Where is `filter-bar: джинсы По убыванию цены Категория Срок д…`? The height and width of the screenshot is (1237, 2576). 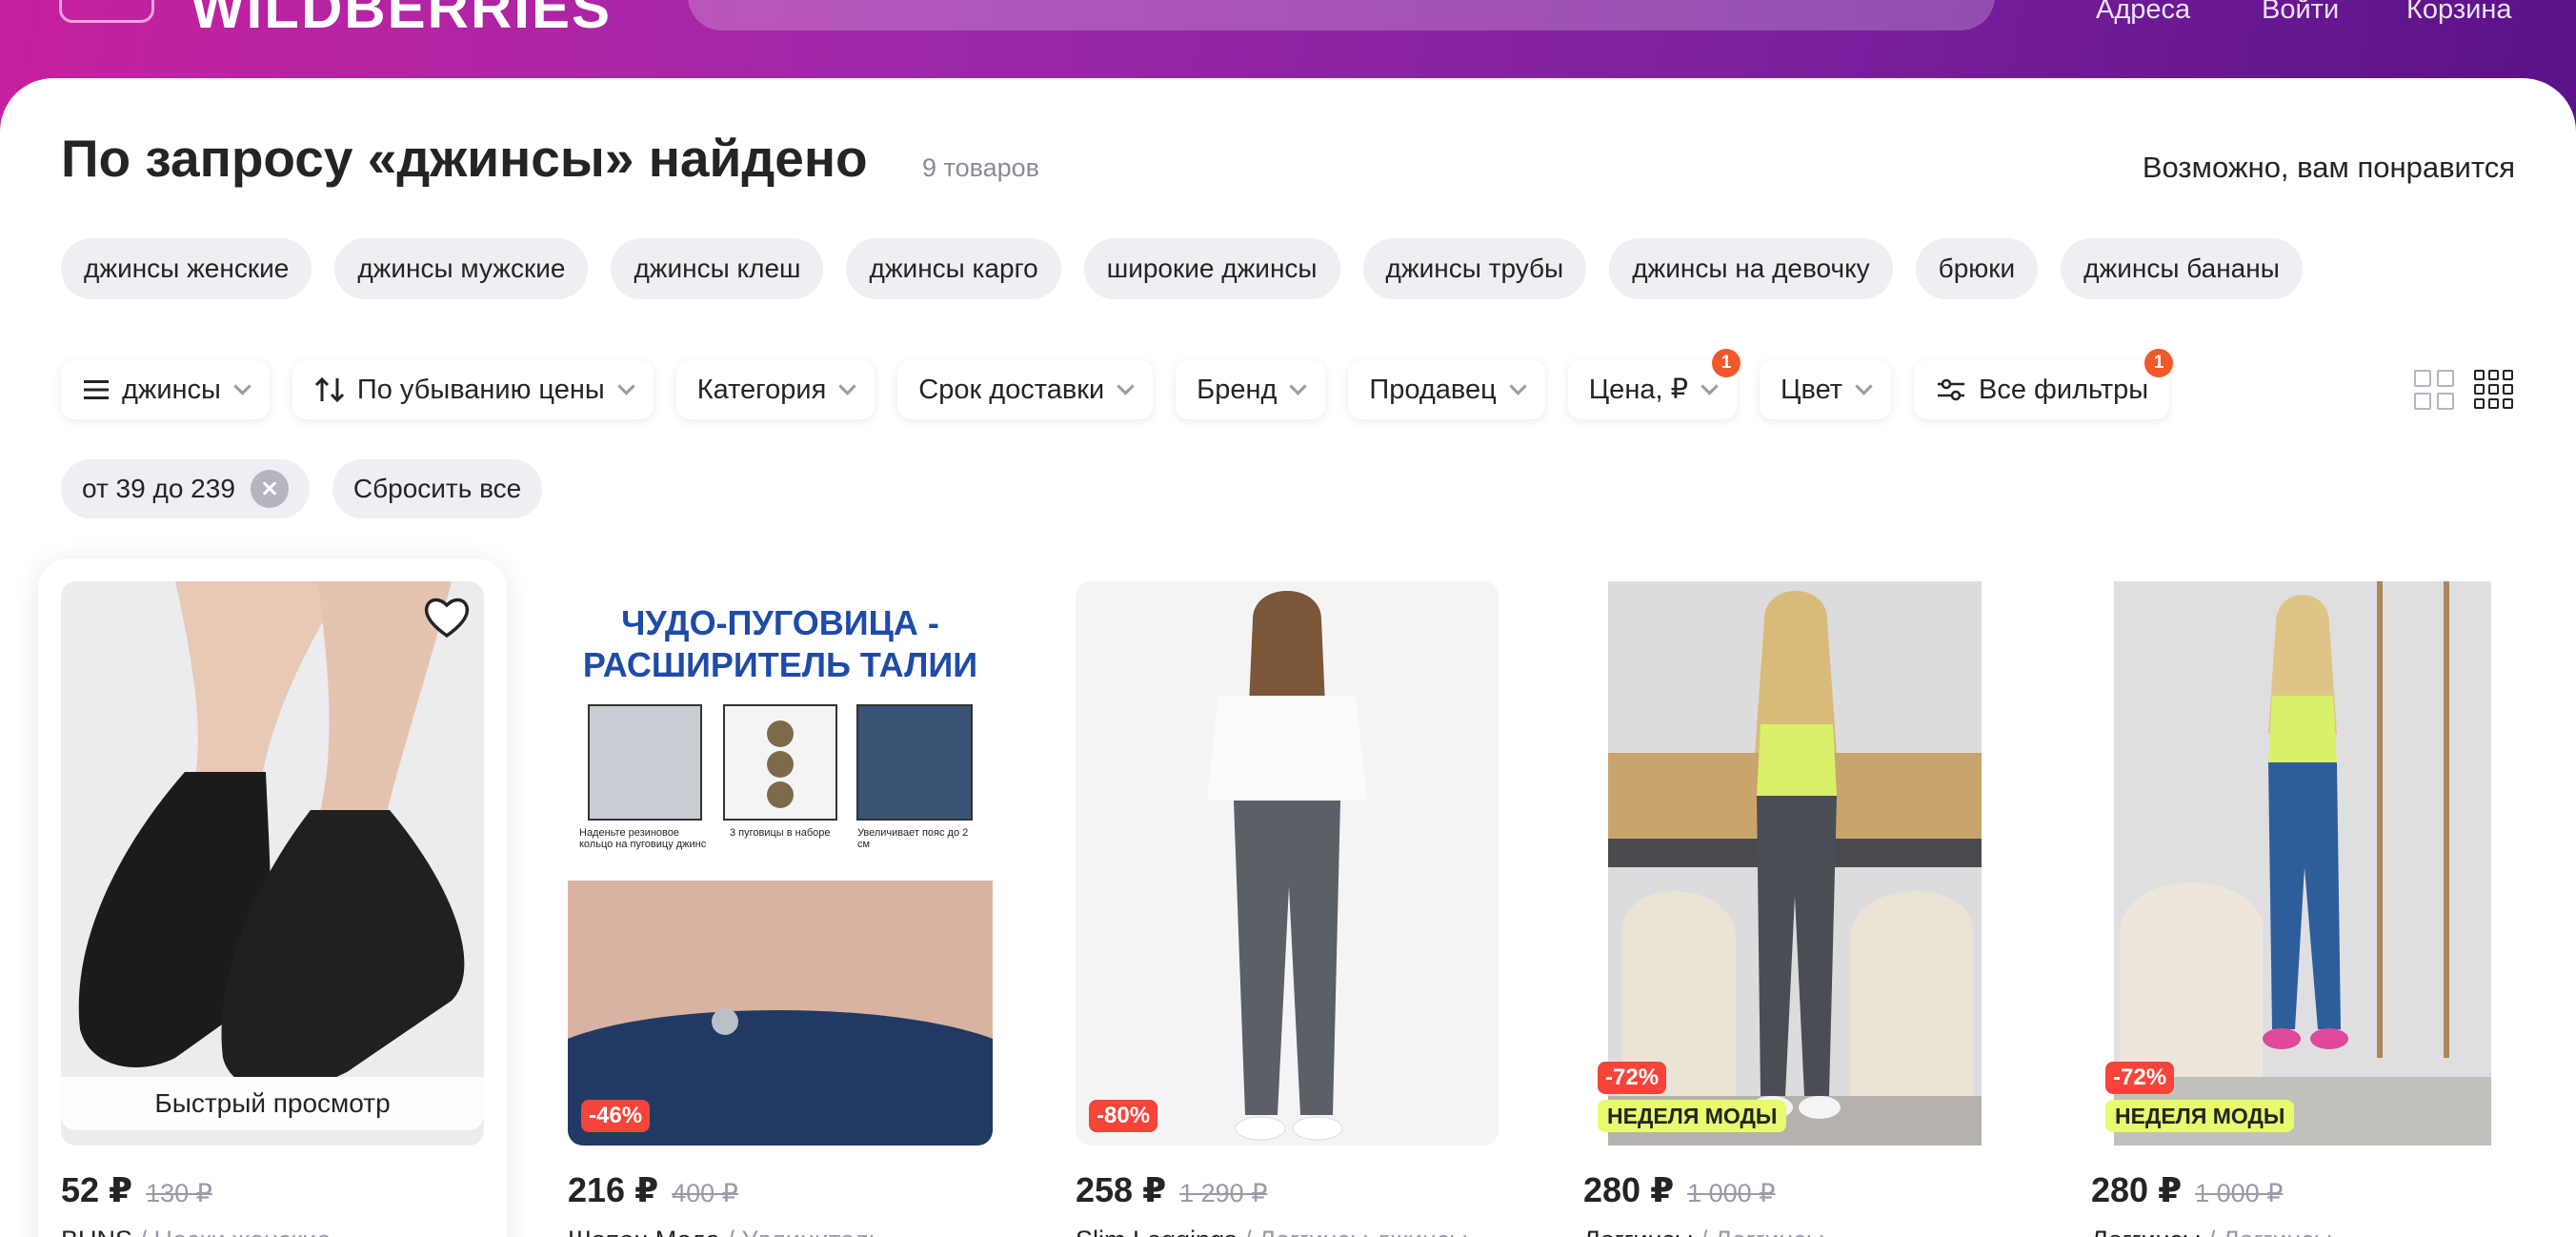 filter-bar: джинсы По убыванию цены Категория Срок д… is located at coordinates (1118, 384).